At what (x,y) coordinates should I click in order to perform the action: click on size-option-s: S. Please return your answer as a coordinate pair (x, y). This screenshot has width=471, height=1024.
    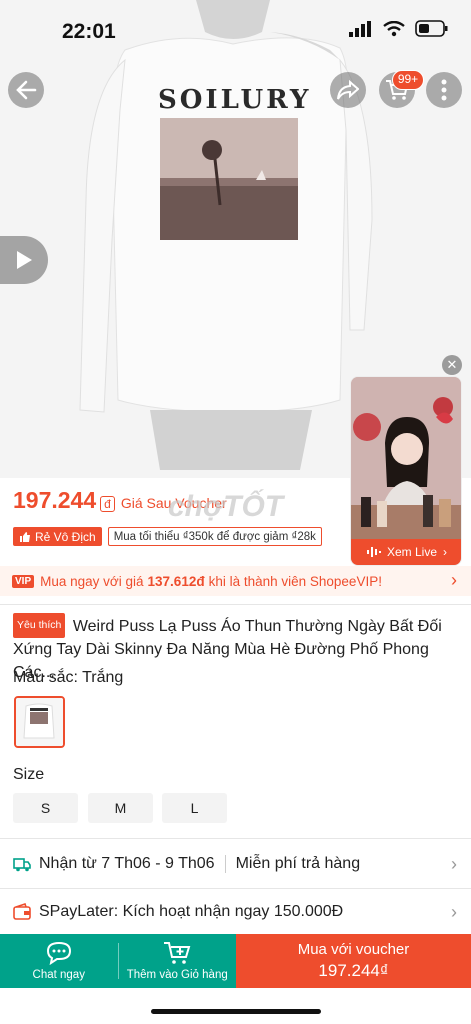
    Looking at the image, I should click on (45, 808).